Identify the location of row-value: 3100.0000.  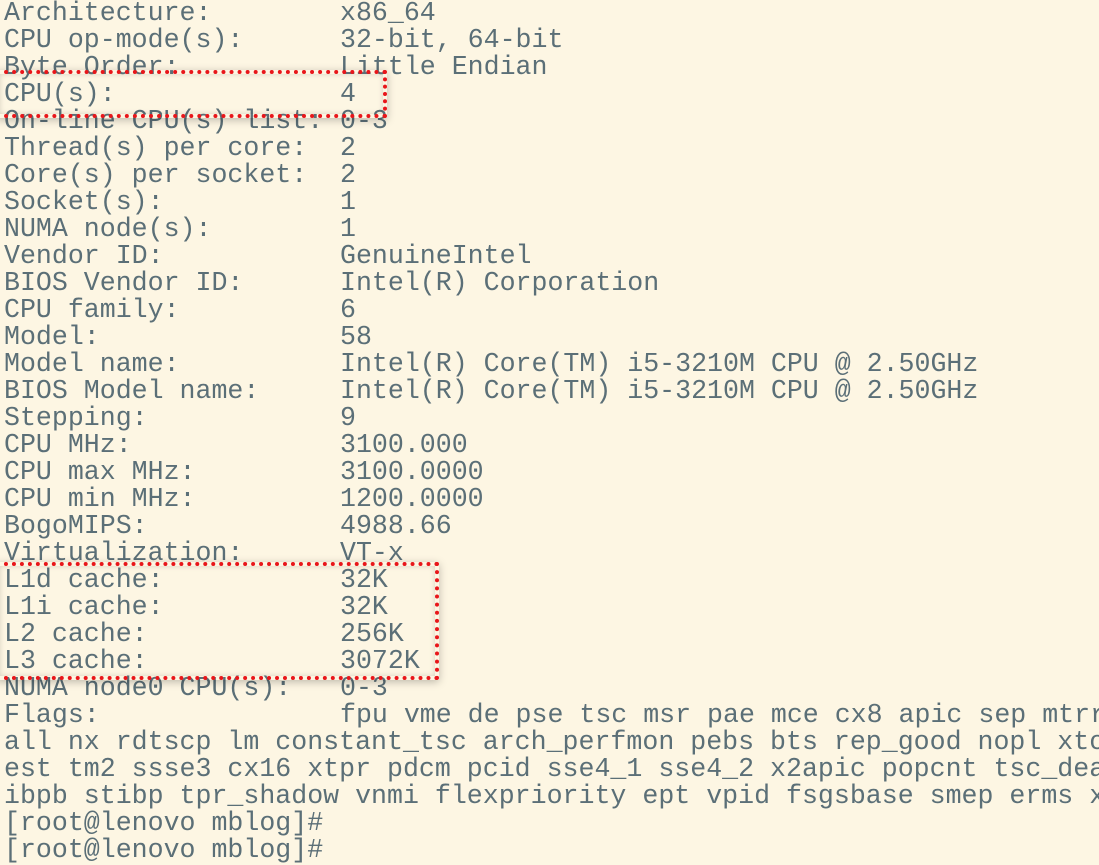
(412, 472).